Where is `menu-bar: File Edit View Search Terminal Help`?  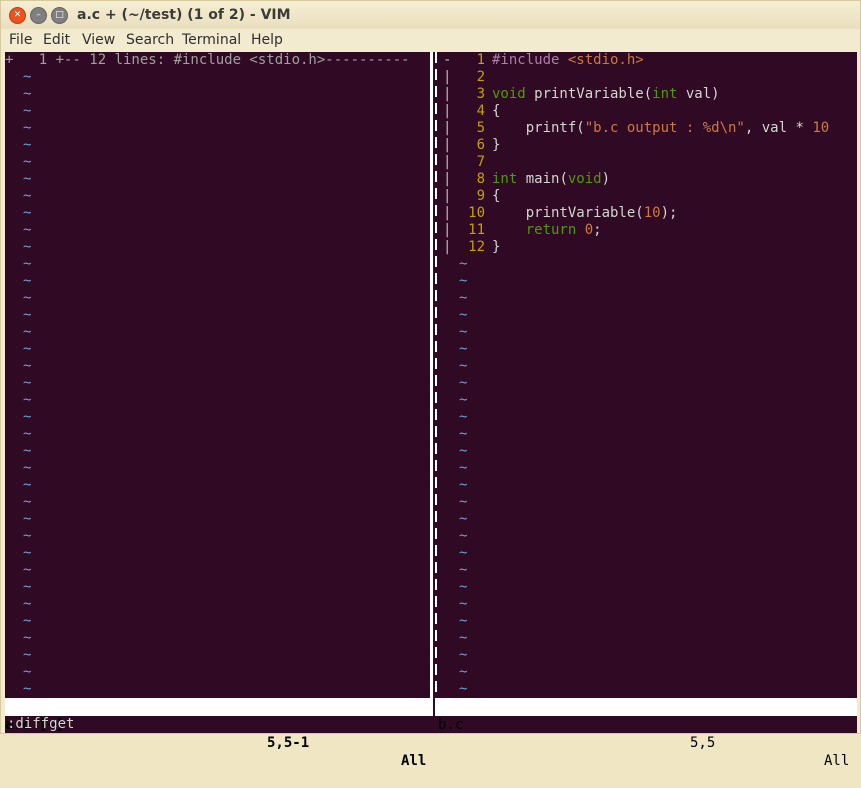 menu-bar: File Edit View Search Terminal Help is located at coordinates (430, 40).